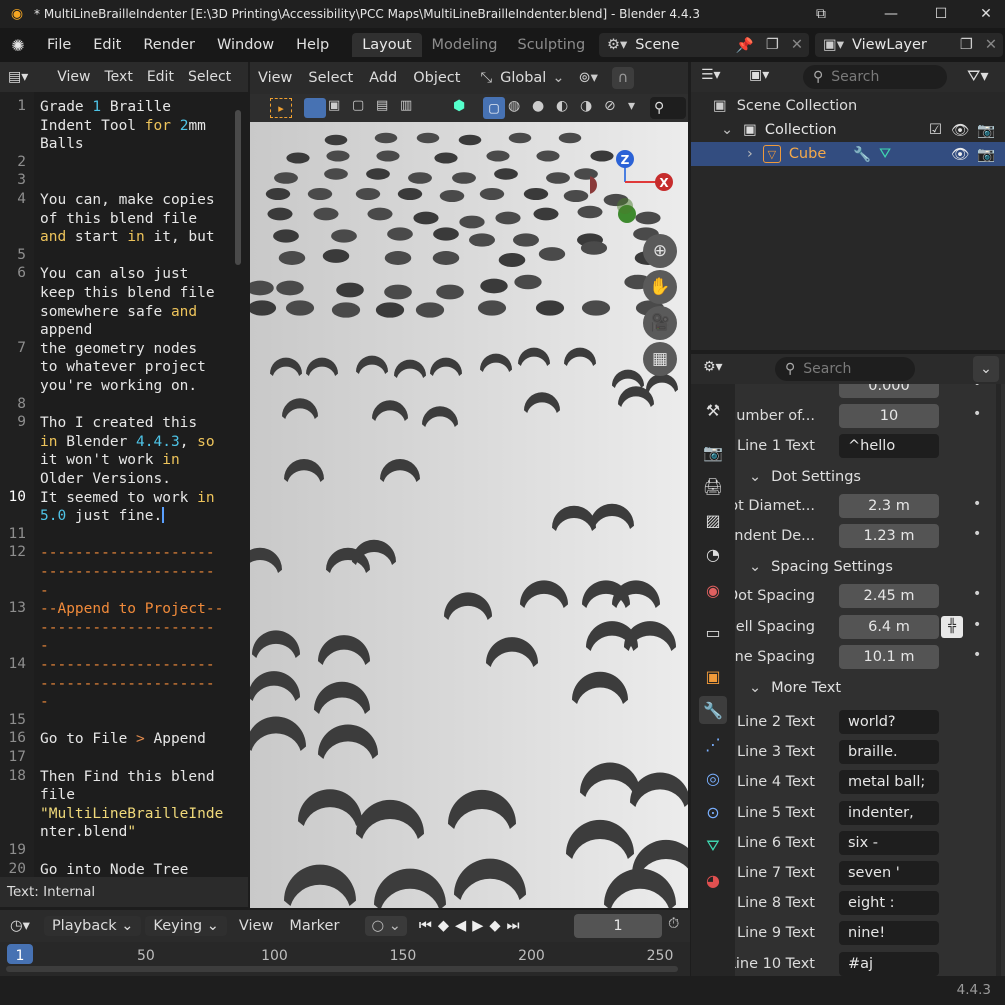  I want to click on pan-hand-icon: ✋, so click(660, 287).